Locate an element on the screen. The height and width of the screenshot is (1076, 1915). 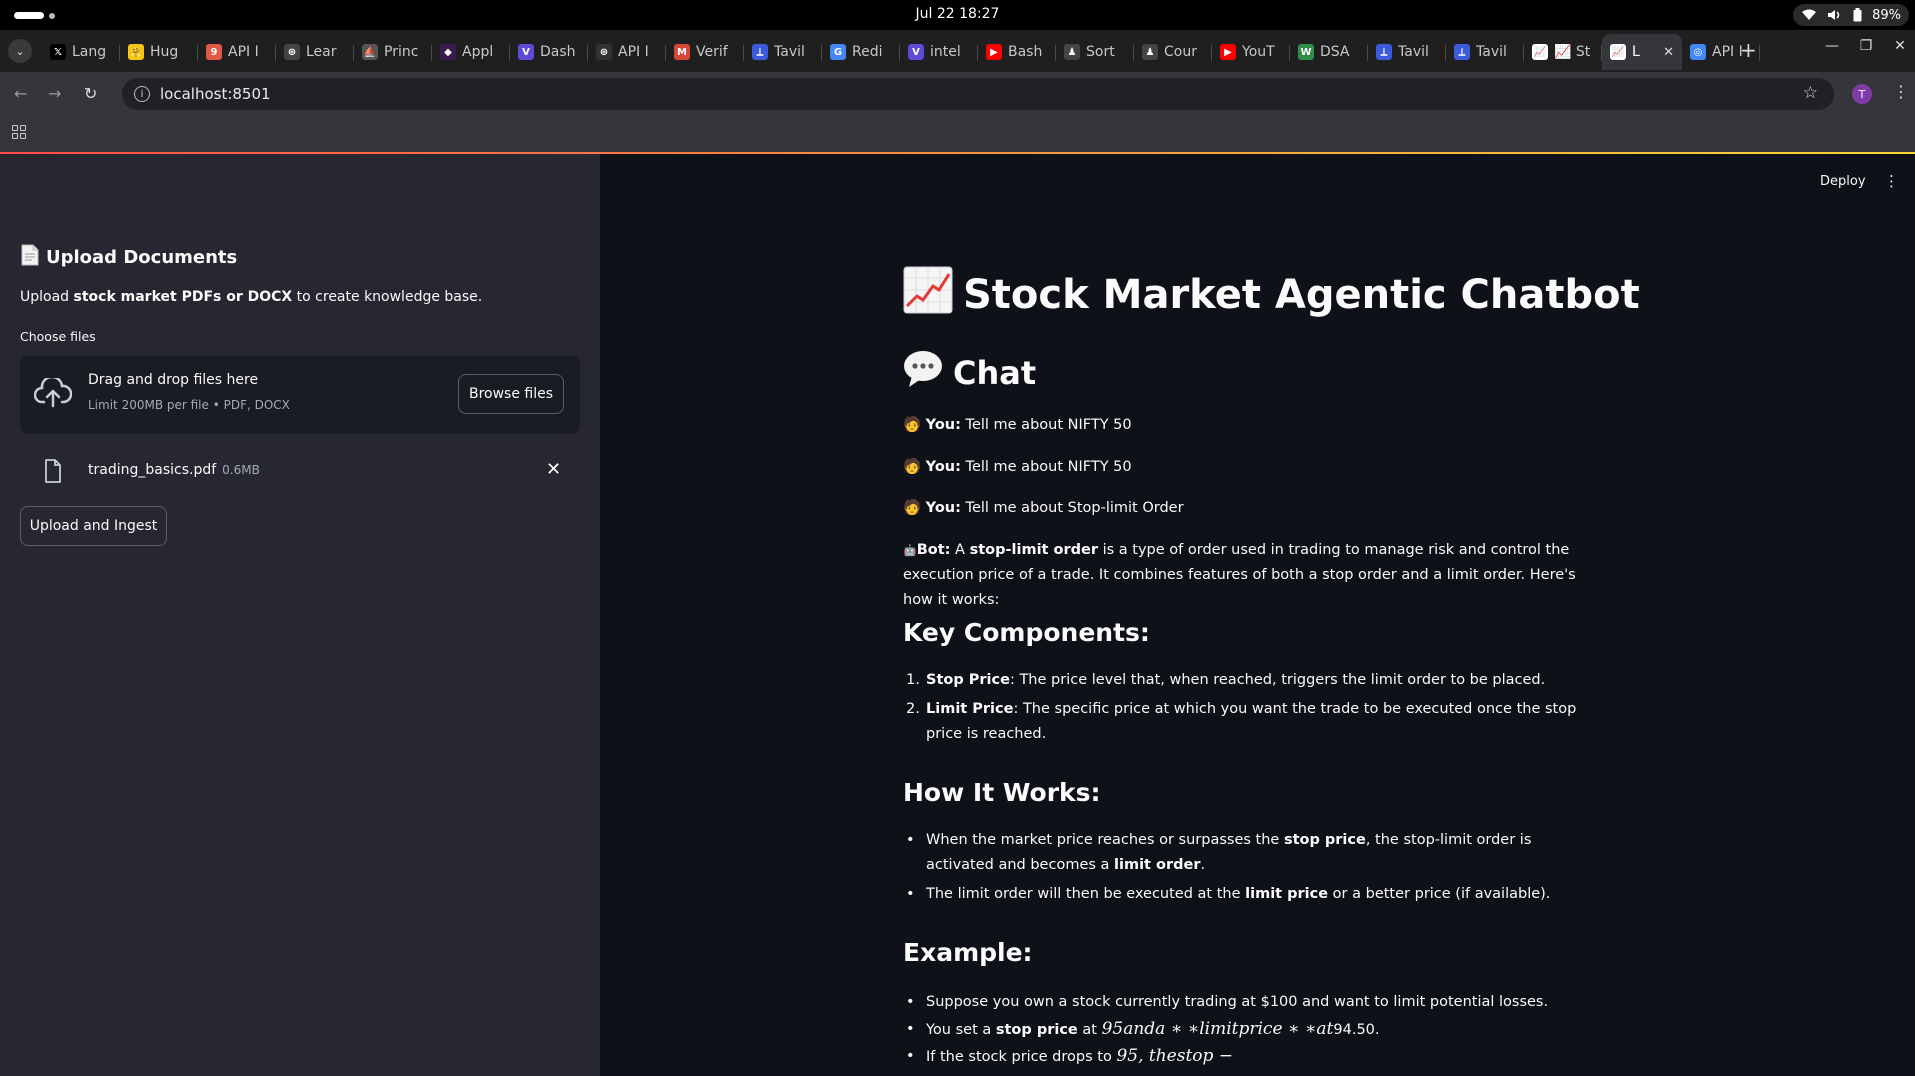
bookmarks-bar is located at coordinates (957, 134).